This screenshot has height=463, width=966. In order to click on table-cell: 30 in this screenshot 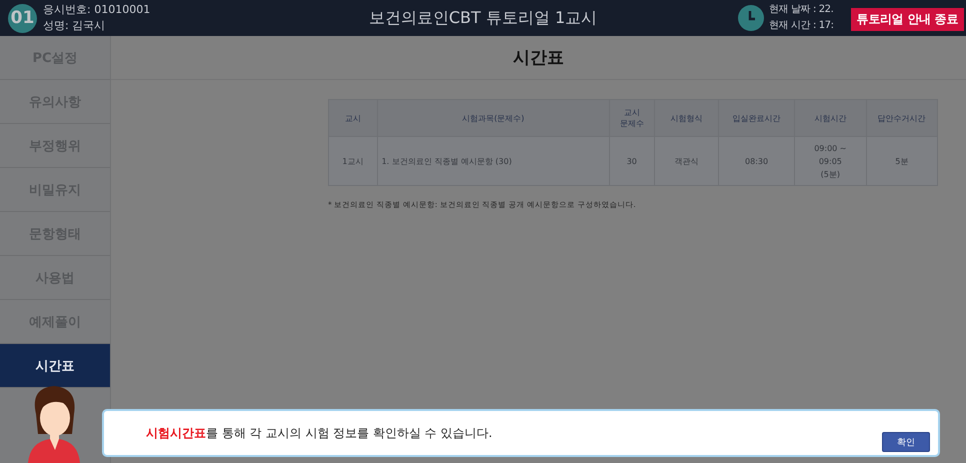, I will do `click(631, 161)`.